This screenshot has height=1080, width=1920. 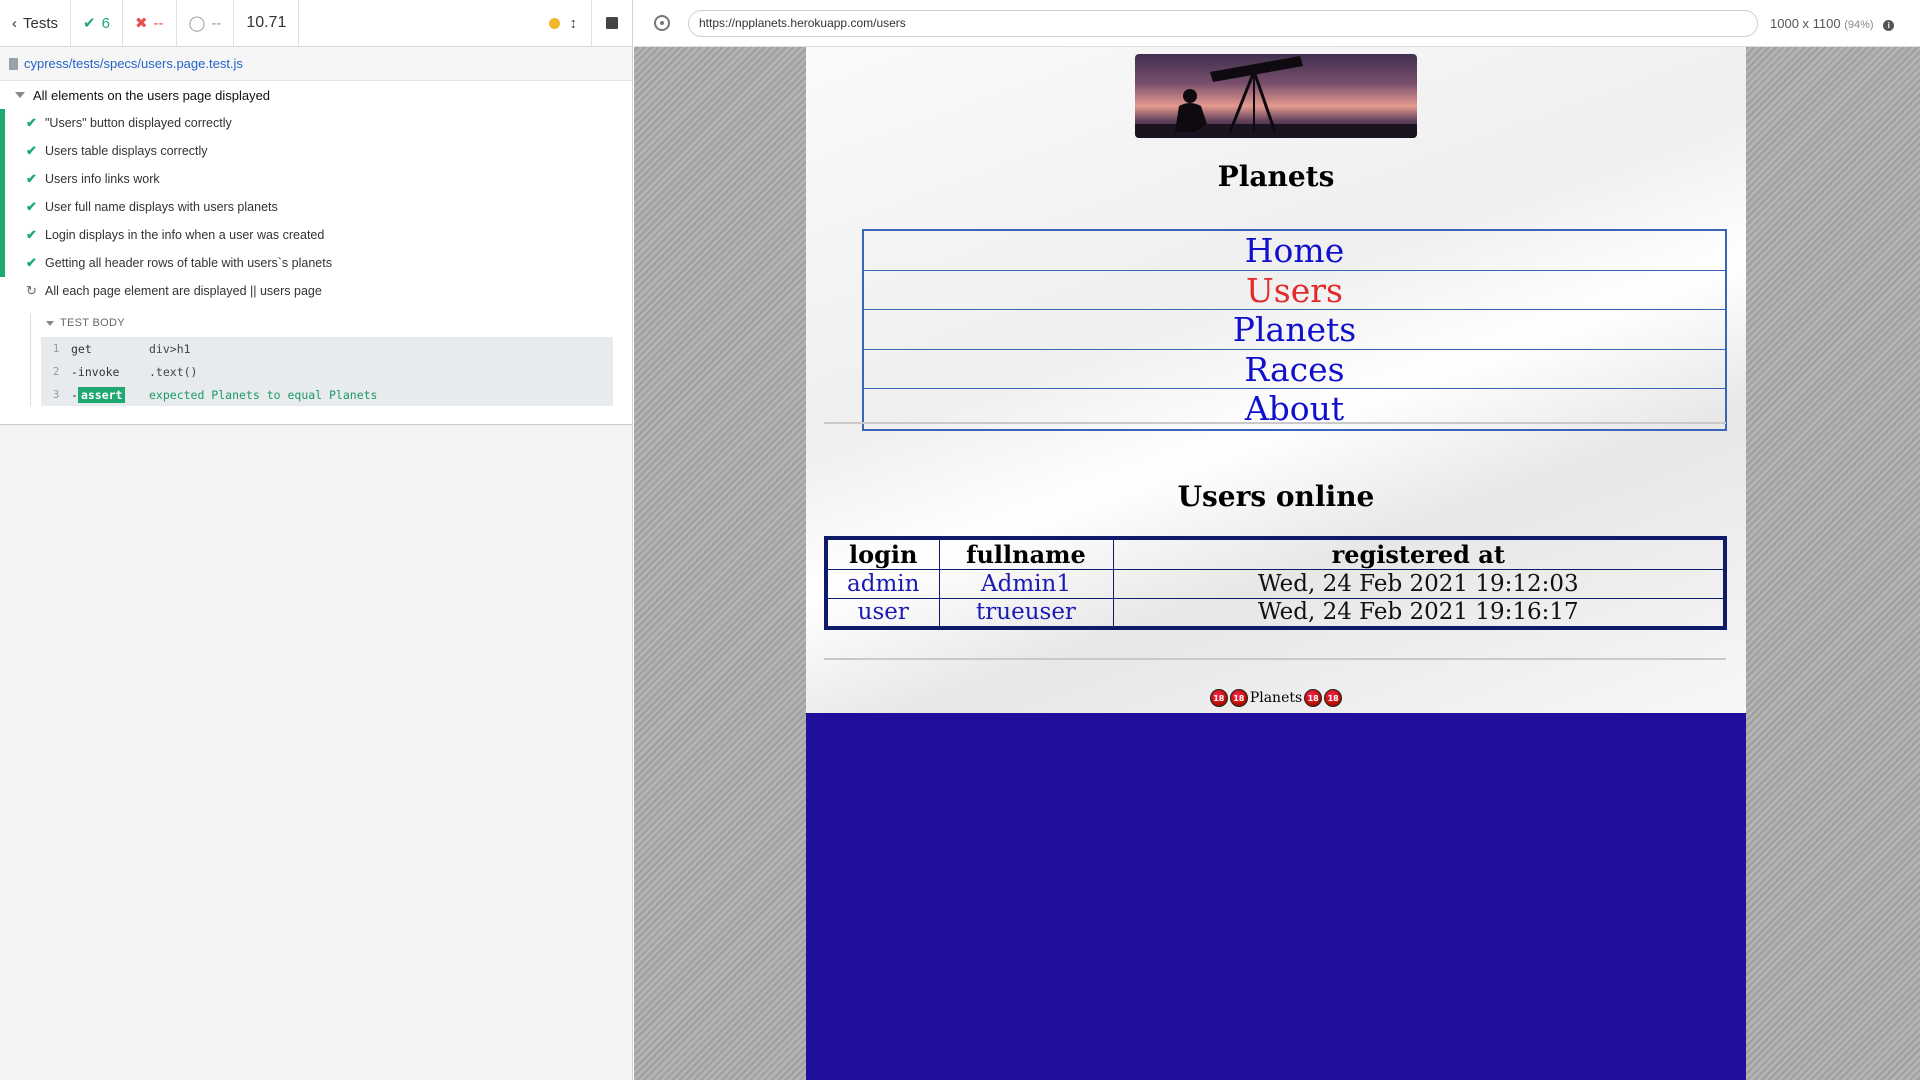 I want to click on test-title: Users table displays correctly, so click(x=126, y=151).